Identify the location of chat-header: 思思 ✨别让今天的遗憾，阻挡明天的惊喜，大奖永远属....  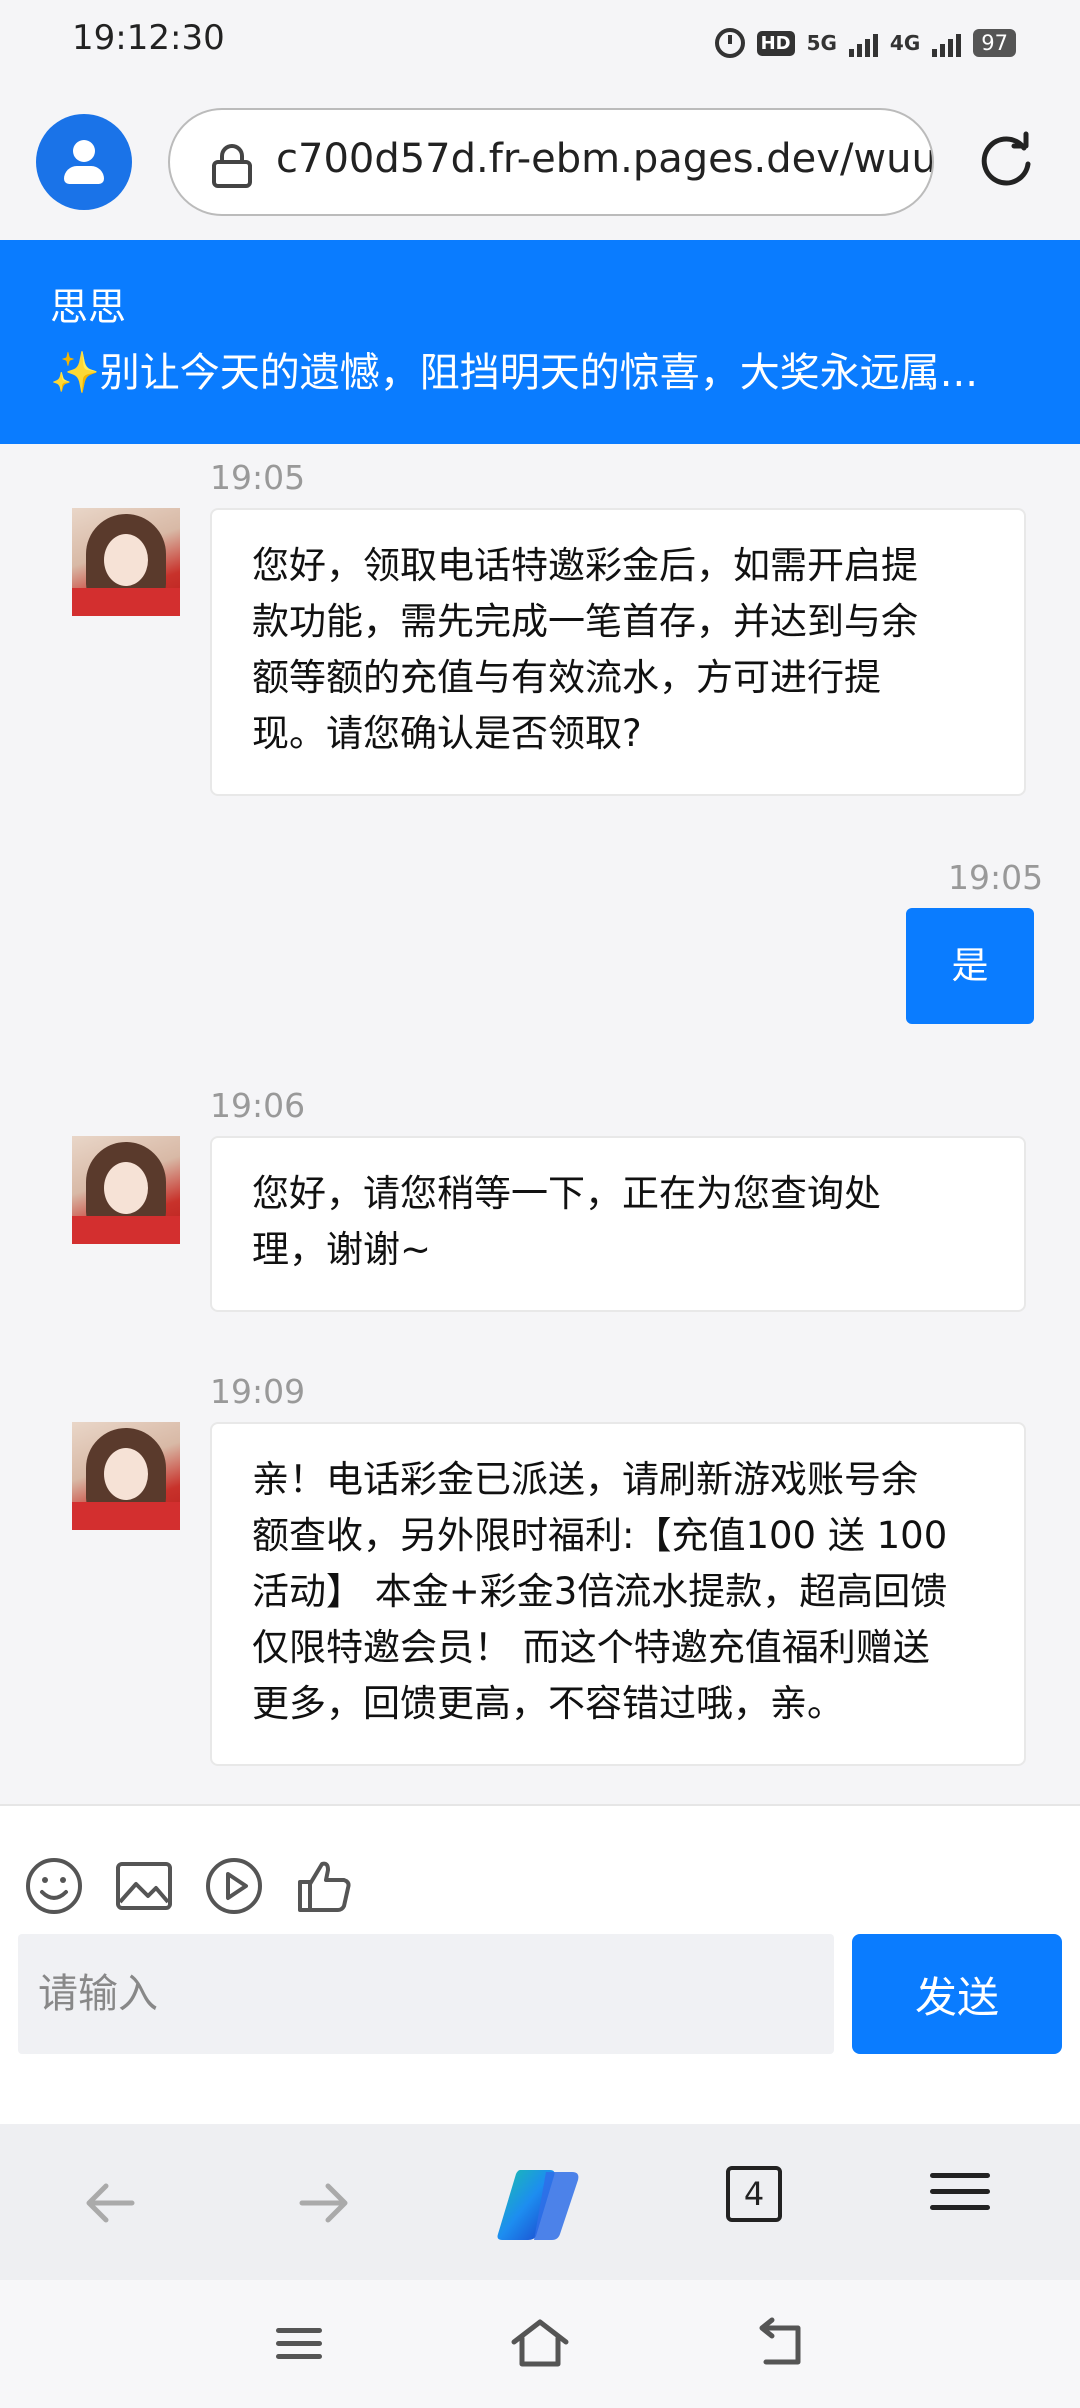
(540, 342).